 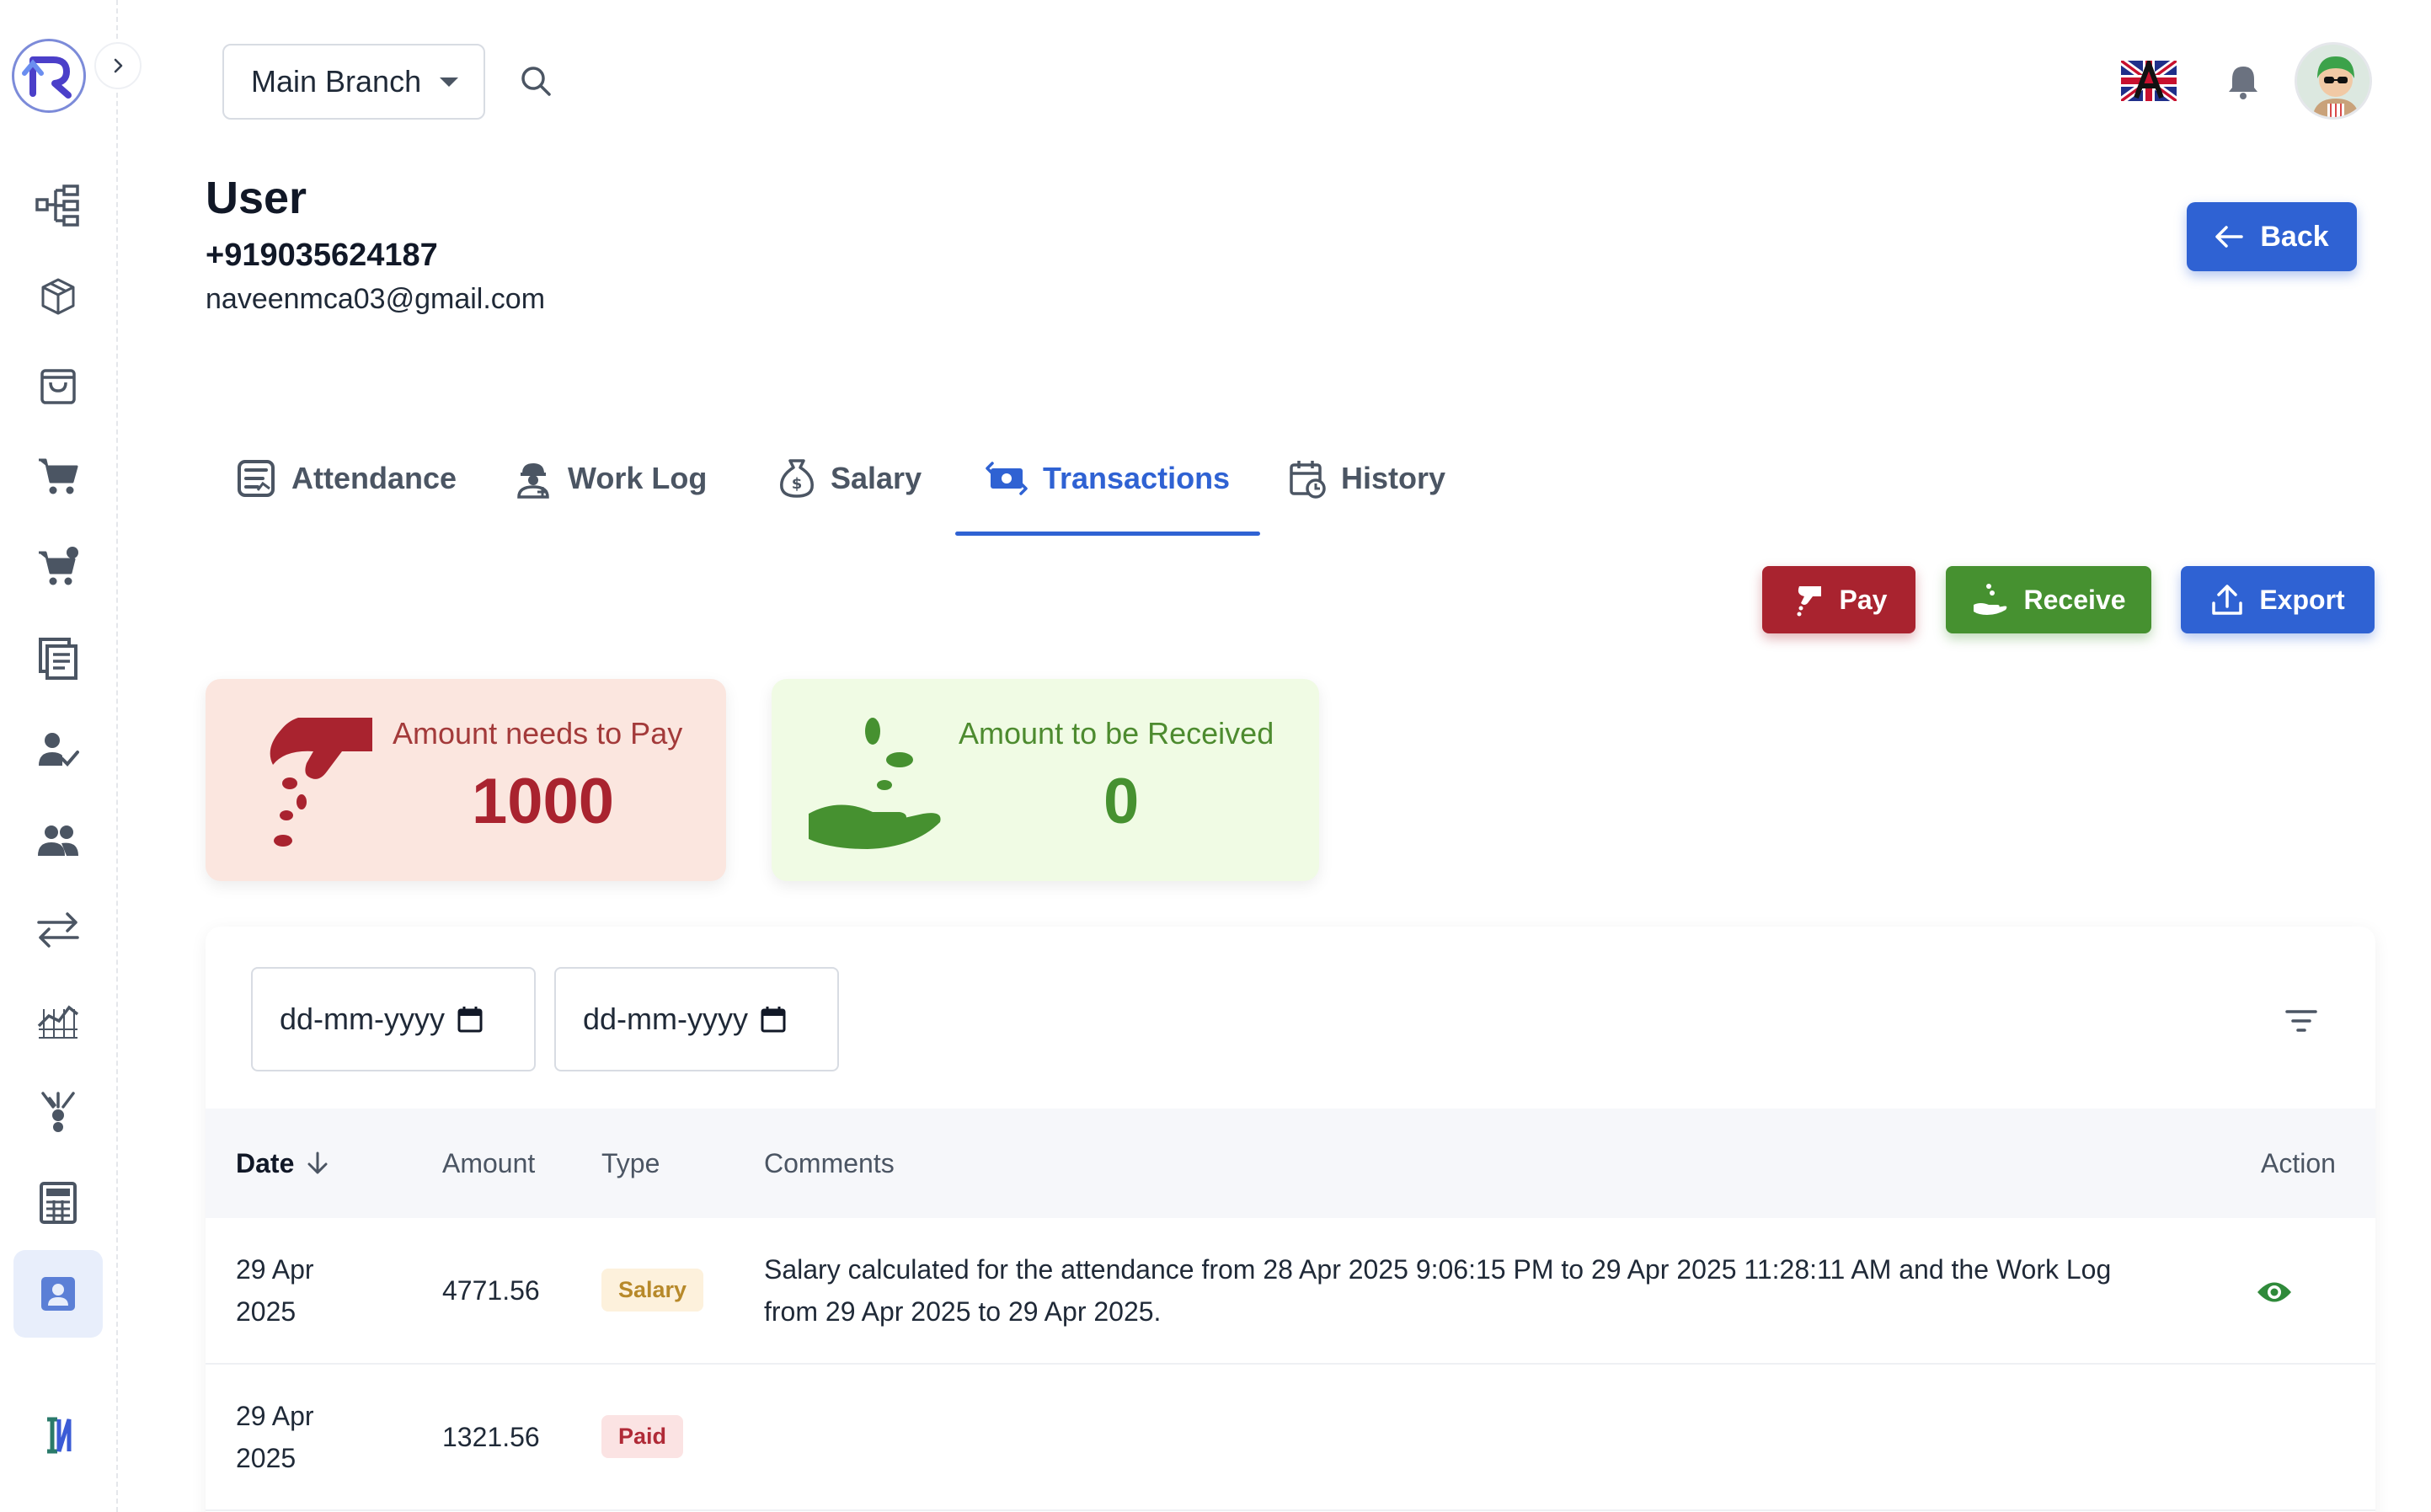 I want to click on sidebar-item-cart-alert, so click(x=58, y=566).